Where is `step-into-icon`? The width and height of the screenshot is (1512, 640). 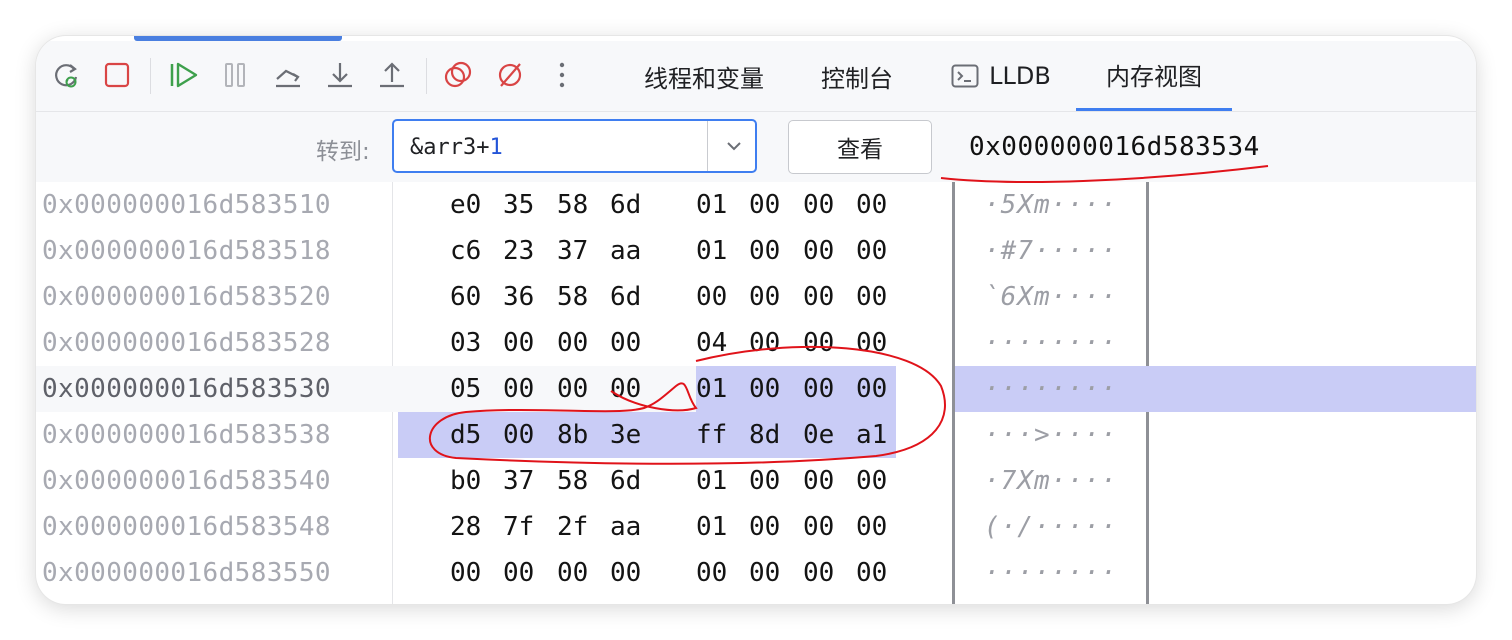 step-into-icon is located at coordinates (340, 75).